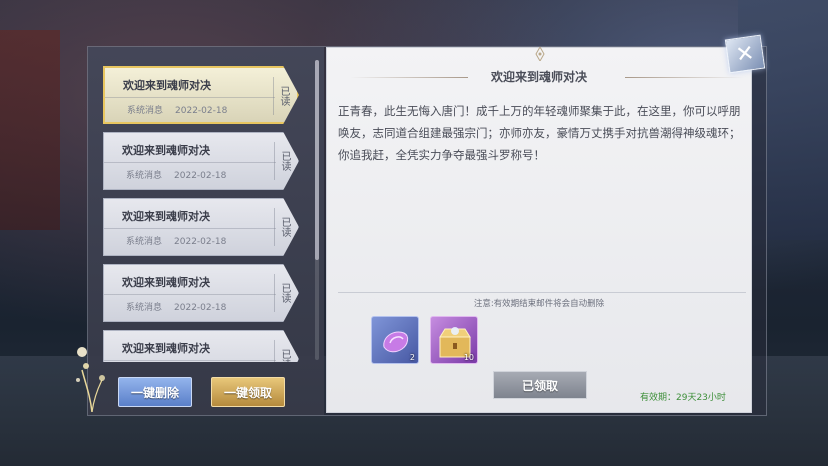 This screenshot has height=466, width=828. What do you see at coordinates (90, 379) in the screenshot?
I see `flower-decoration-icon` at bounding box center [90, 379].